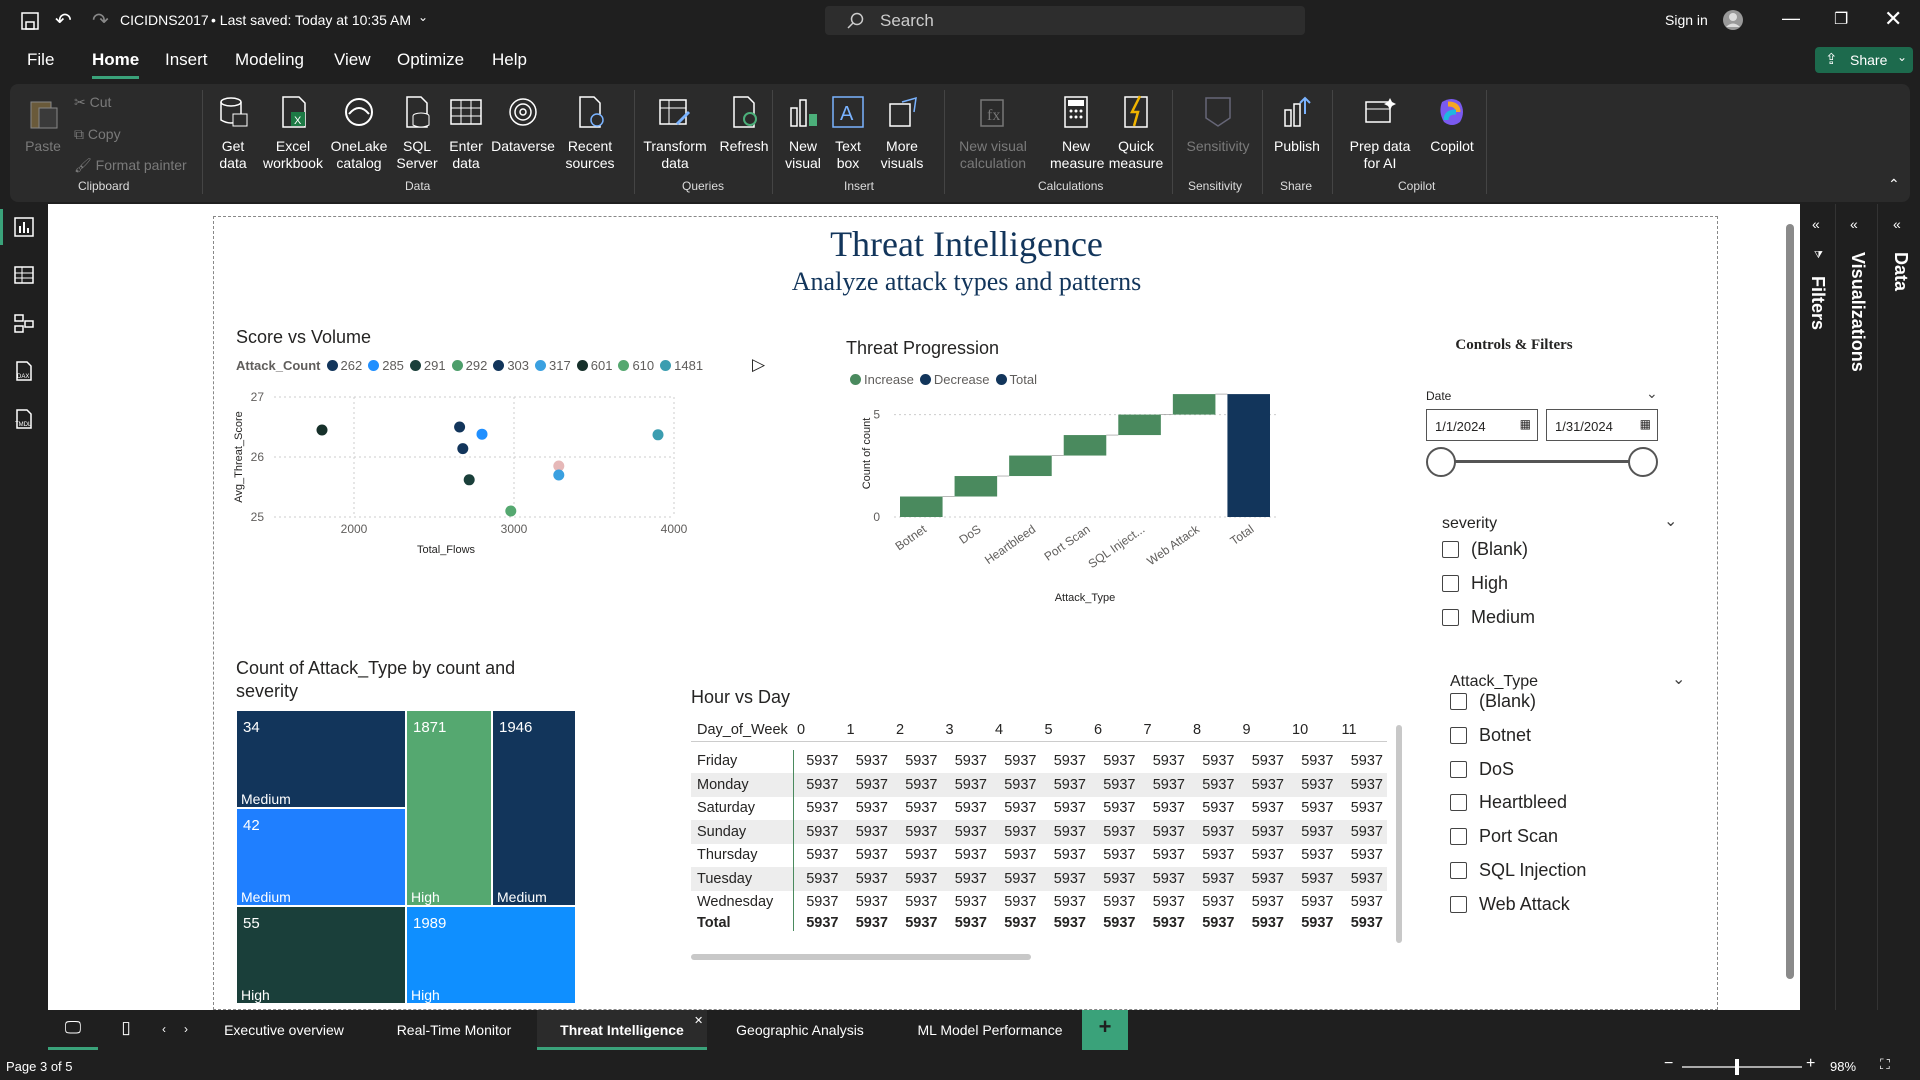  What do you see at coordinates (352, 60) in the screenshot?
I see `menu-view: View` at bounding box center [352, 60].